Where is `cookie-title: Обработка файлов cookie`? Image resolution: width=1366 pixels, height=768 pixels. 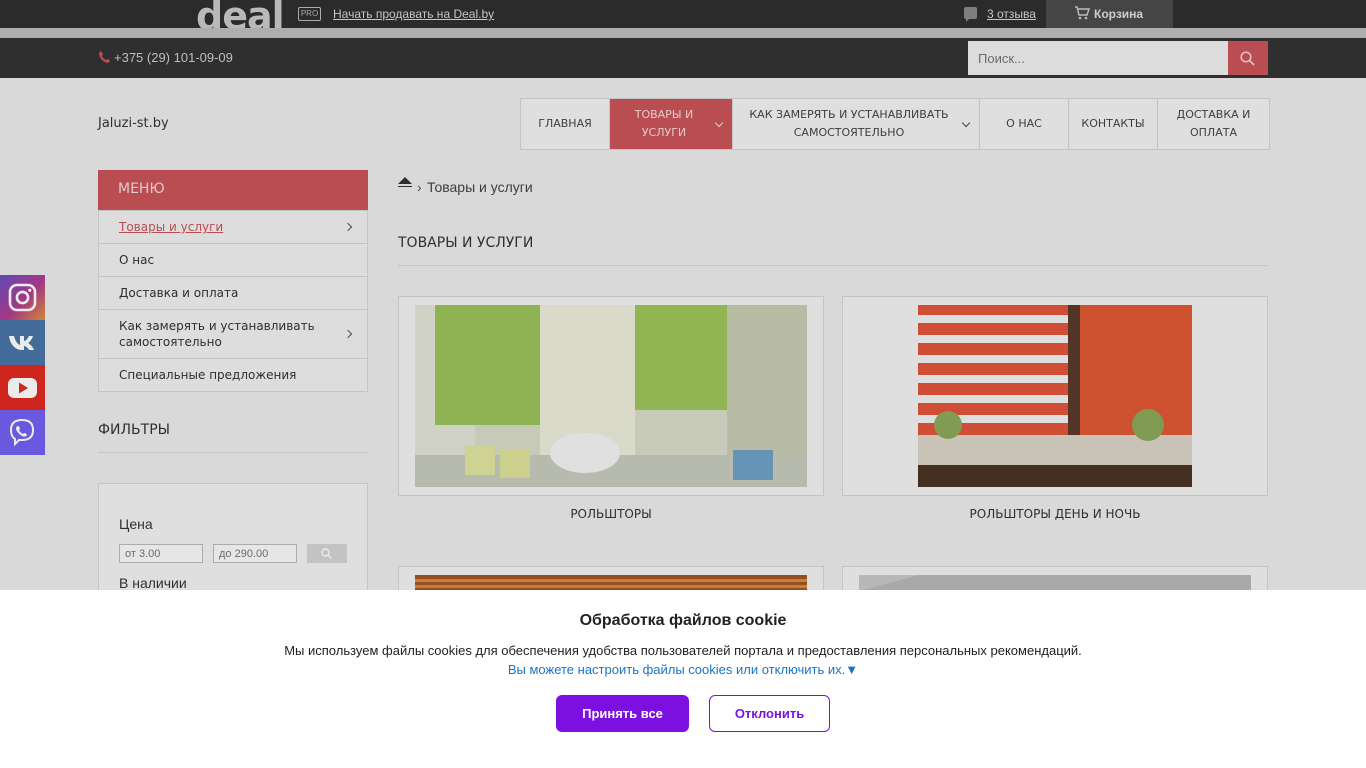
cookie-title: Обработка файлов cookie is located at coordinates (683, 620).